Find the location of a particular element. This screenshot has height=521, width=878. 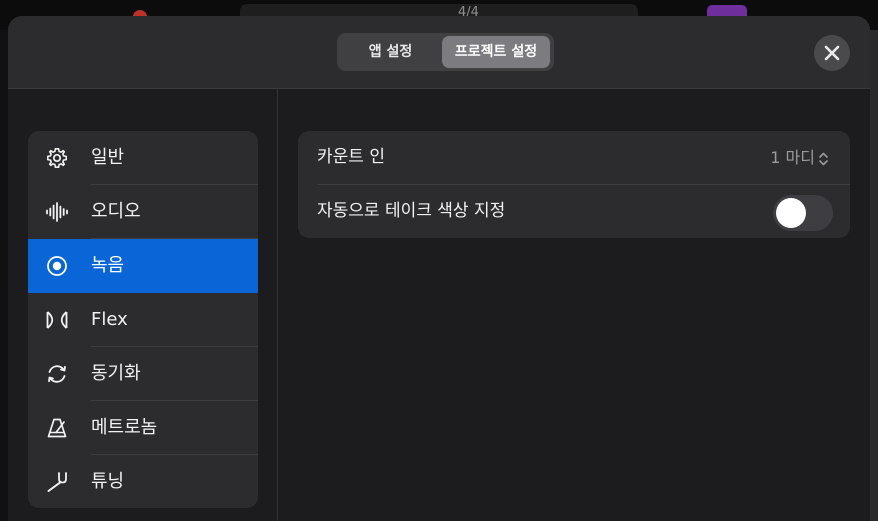

auto-take-color-label: 자동으로 테이크 색상 지정 is located at coordinates (411, 211).